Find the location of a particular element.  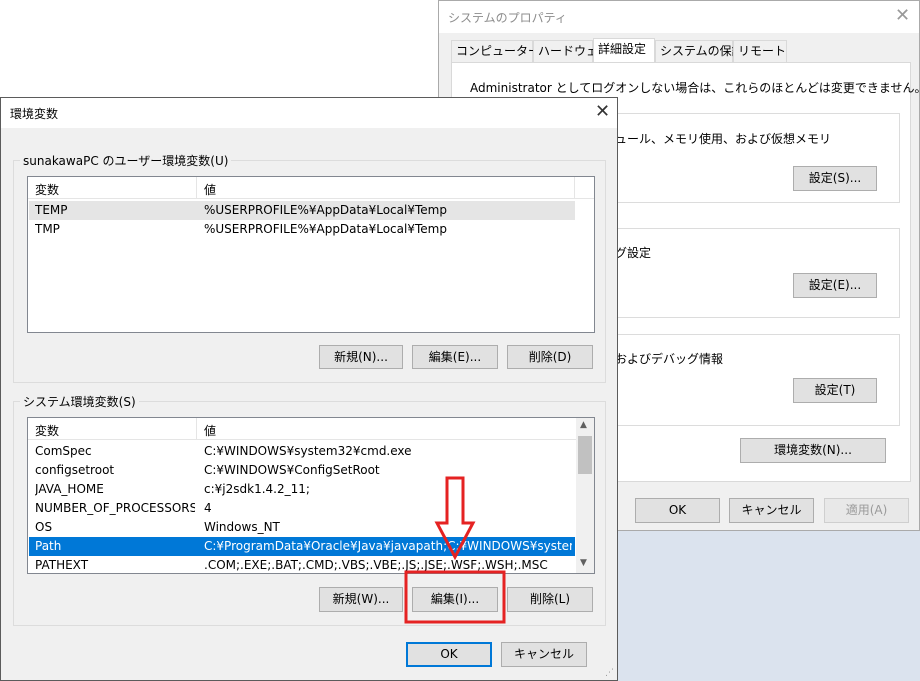

desktop-background is located at coordinates (768, 605).